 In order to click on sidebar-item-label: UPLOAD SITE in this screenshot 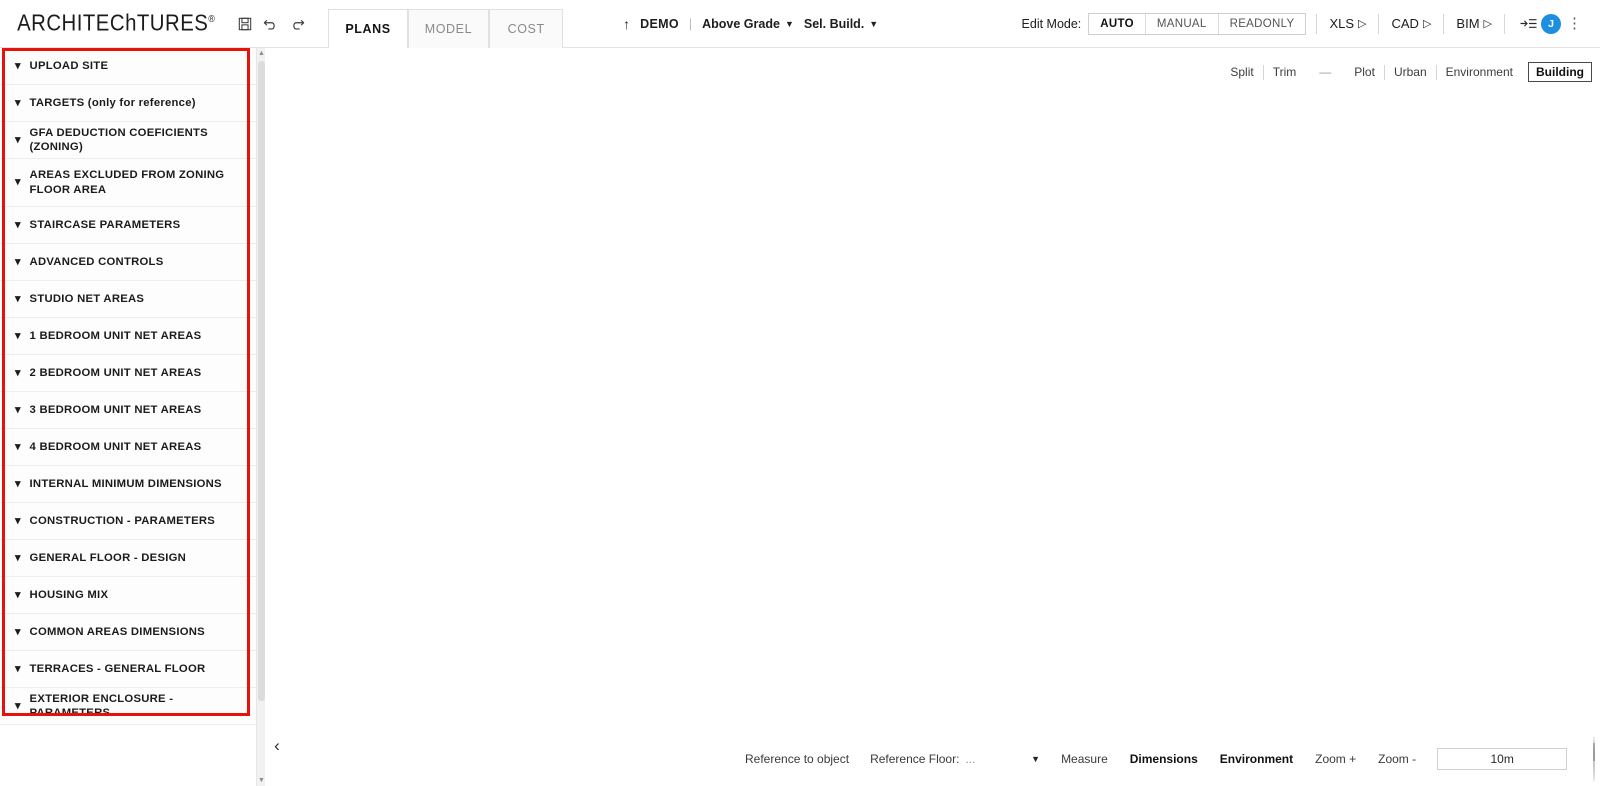, I will do `click(69, 65)`.